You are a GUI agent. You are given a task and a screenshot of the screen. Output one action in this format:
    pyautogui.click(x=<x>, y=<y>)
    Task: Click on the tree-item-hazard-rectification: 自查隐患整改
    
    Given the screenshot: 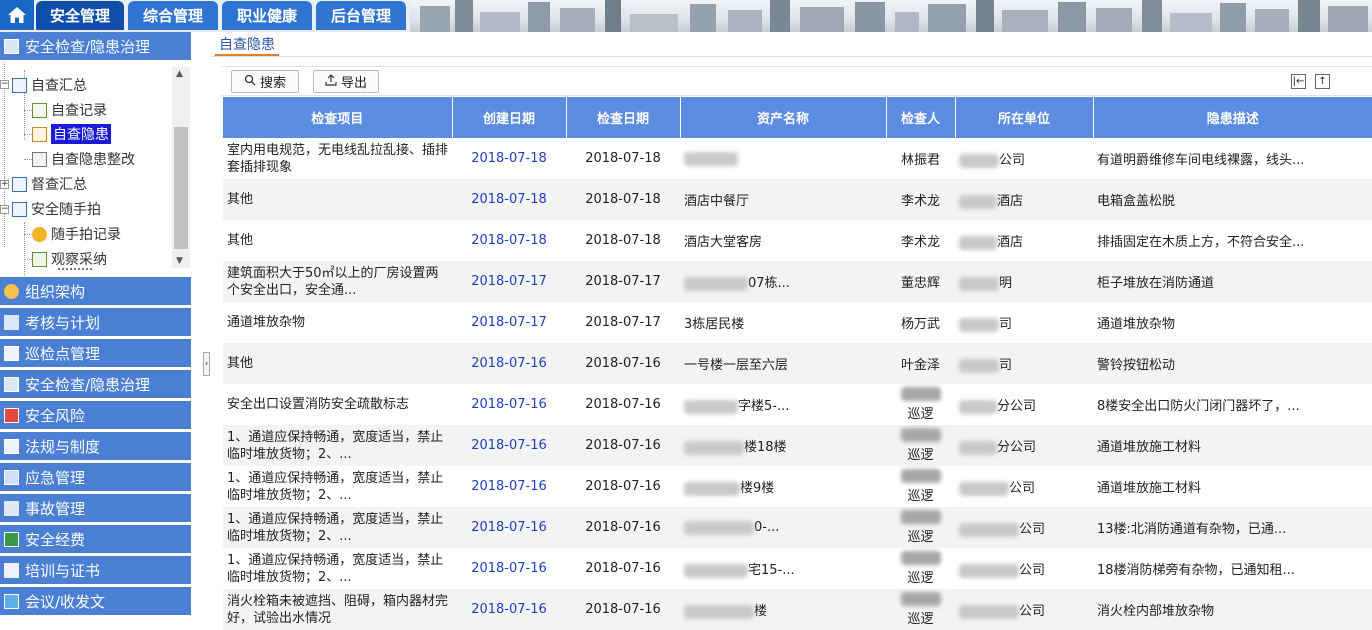 What is the action you would take?
    pyautogui.click(x=83, y=159)
    